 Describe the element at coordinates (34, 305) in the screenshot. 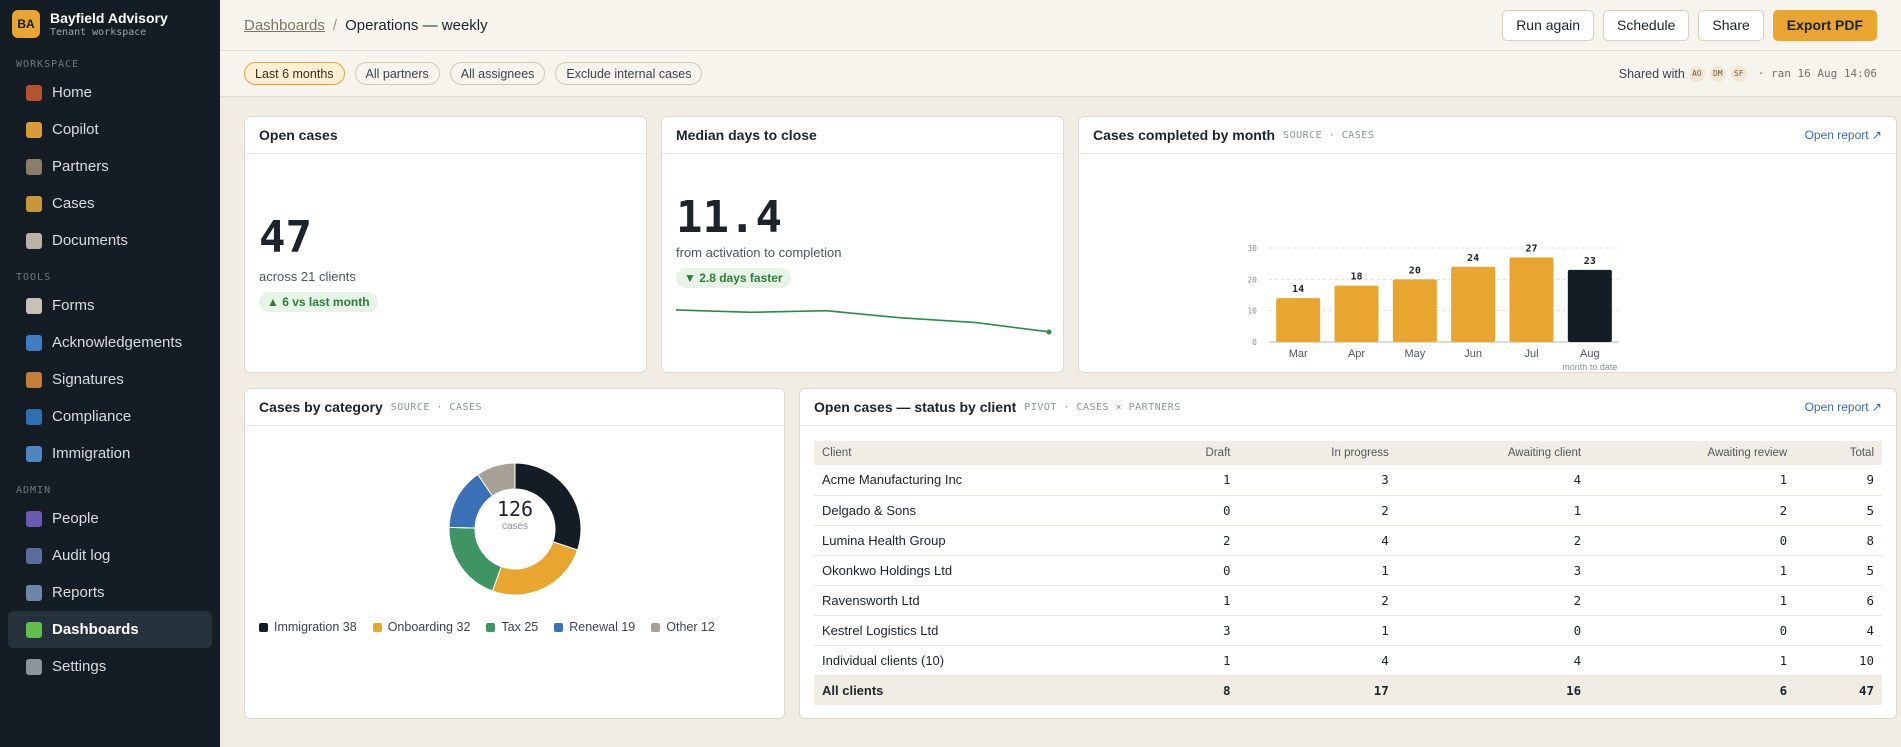

I see `form-icon` at that location.